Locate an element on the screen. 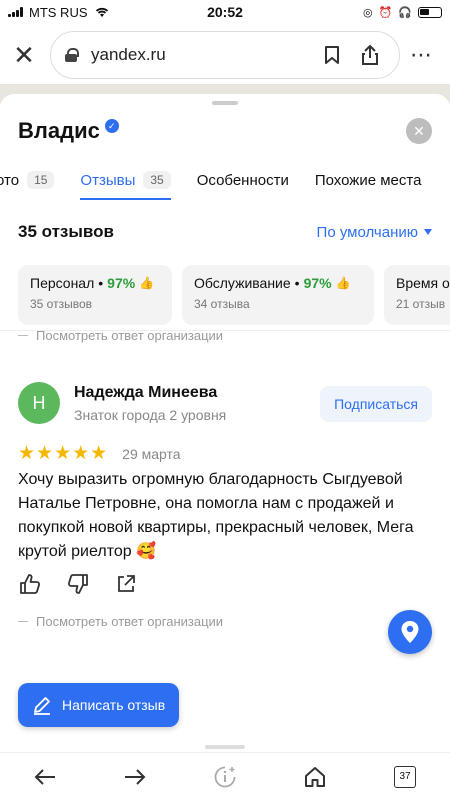 The width and height of the screenshot is (450, 800). aspect-chip: Обслуживание • 97% 👍 34 отзыва is located at coordinates (278, 295).